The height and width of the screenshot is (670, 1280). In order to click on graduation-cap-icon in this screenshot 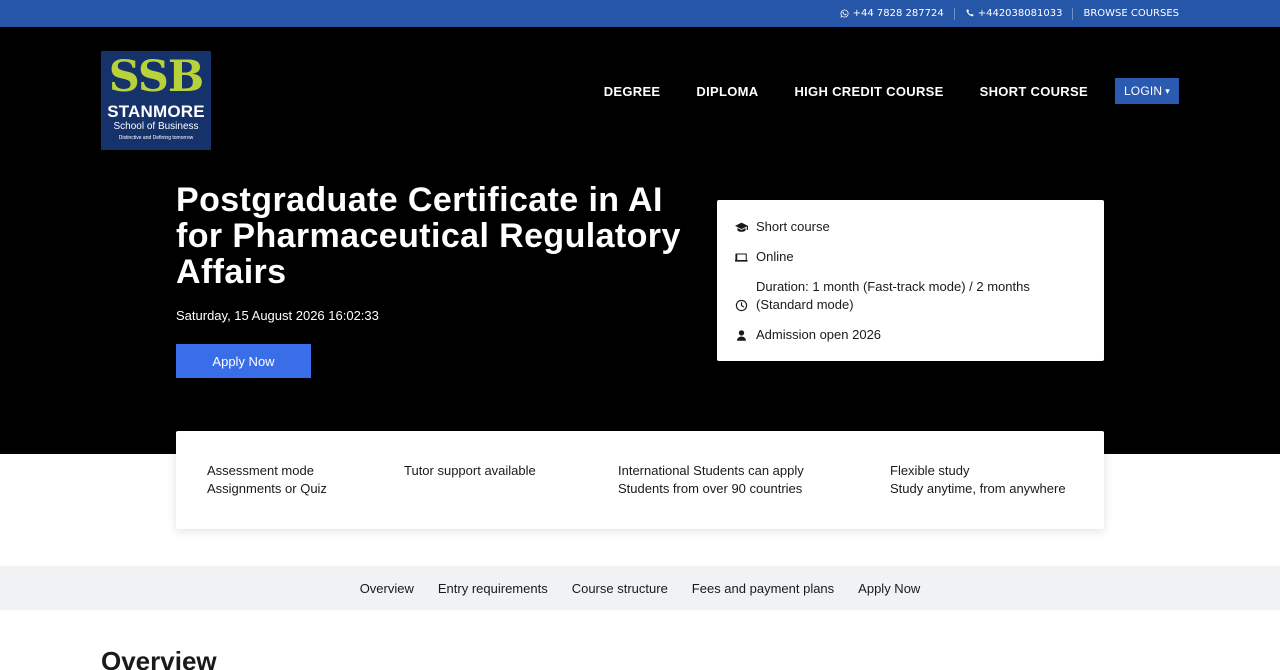, I will do `click(745, 227)`.